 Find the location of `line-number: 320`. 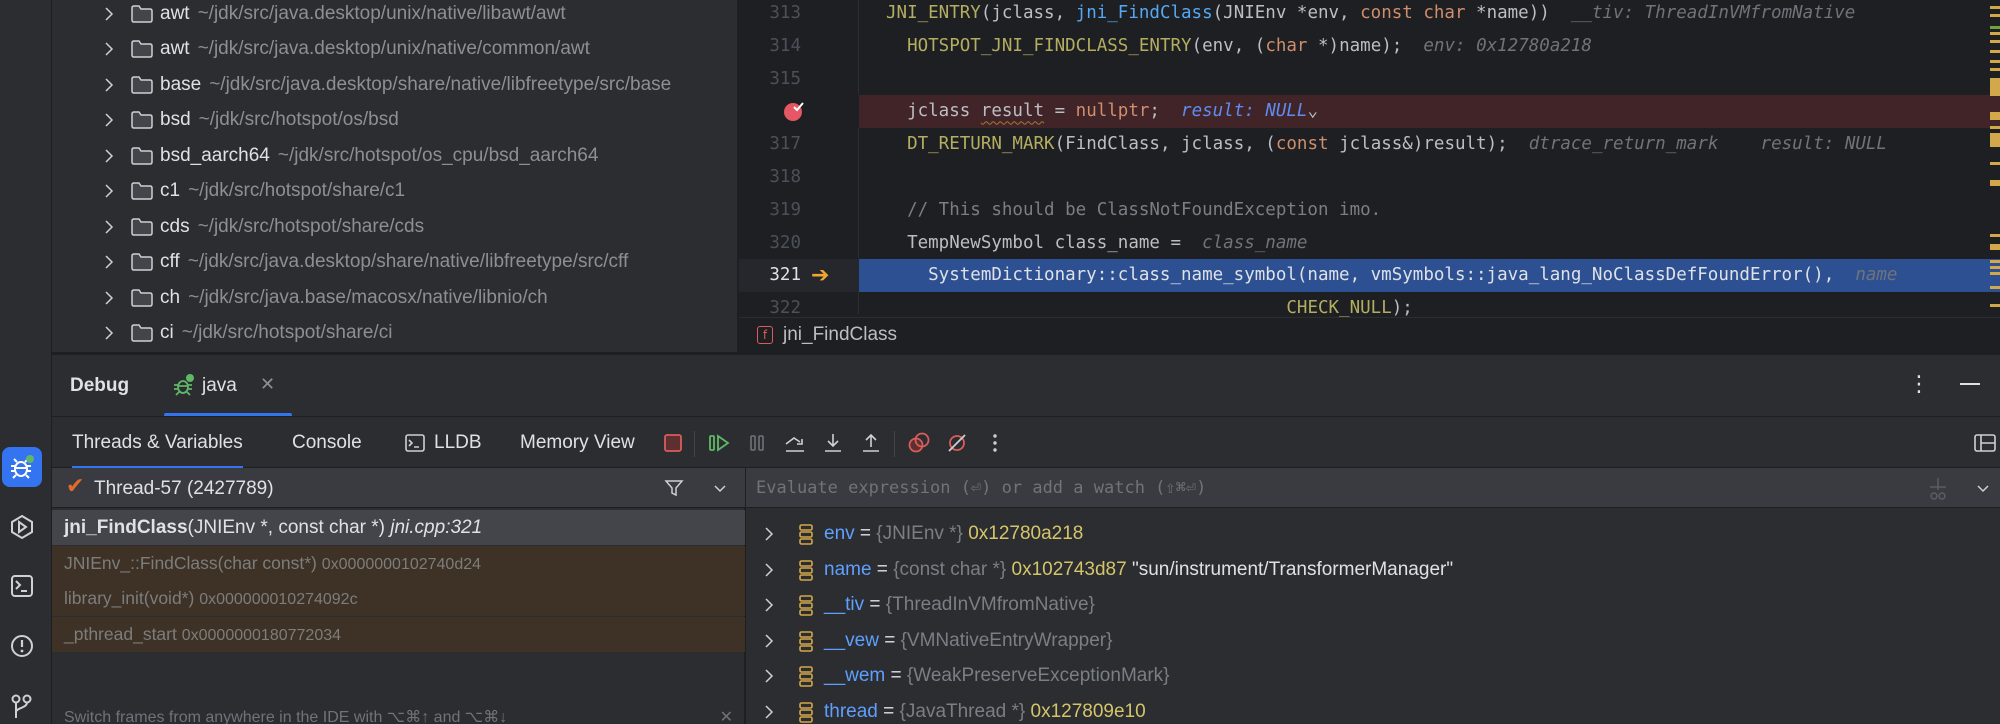

line-number: 320 is located at coordinates (770, 243).